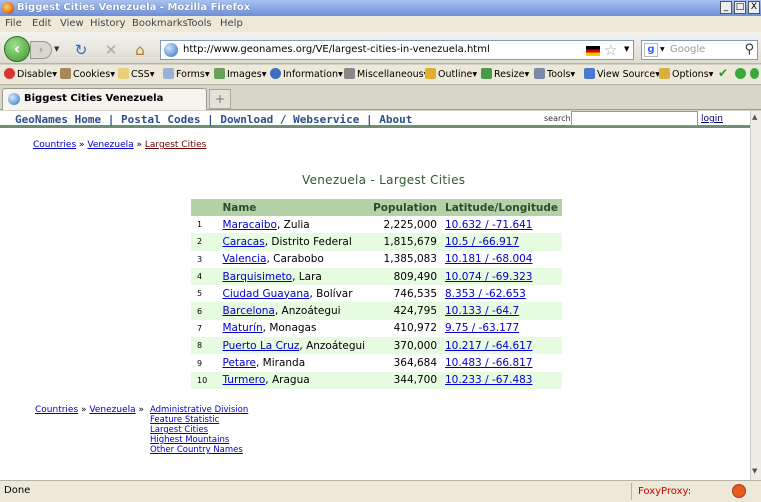 The image size is (761, 502). Describe the element at coordinates (712, 119) in the screenshot. I see `login-link: login` at that location.